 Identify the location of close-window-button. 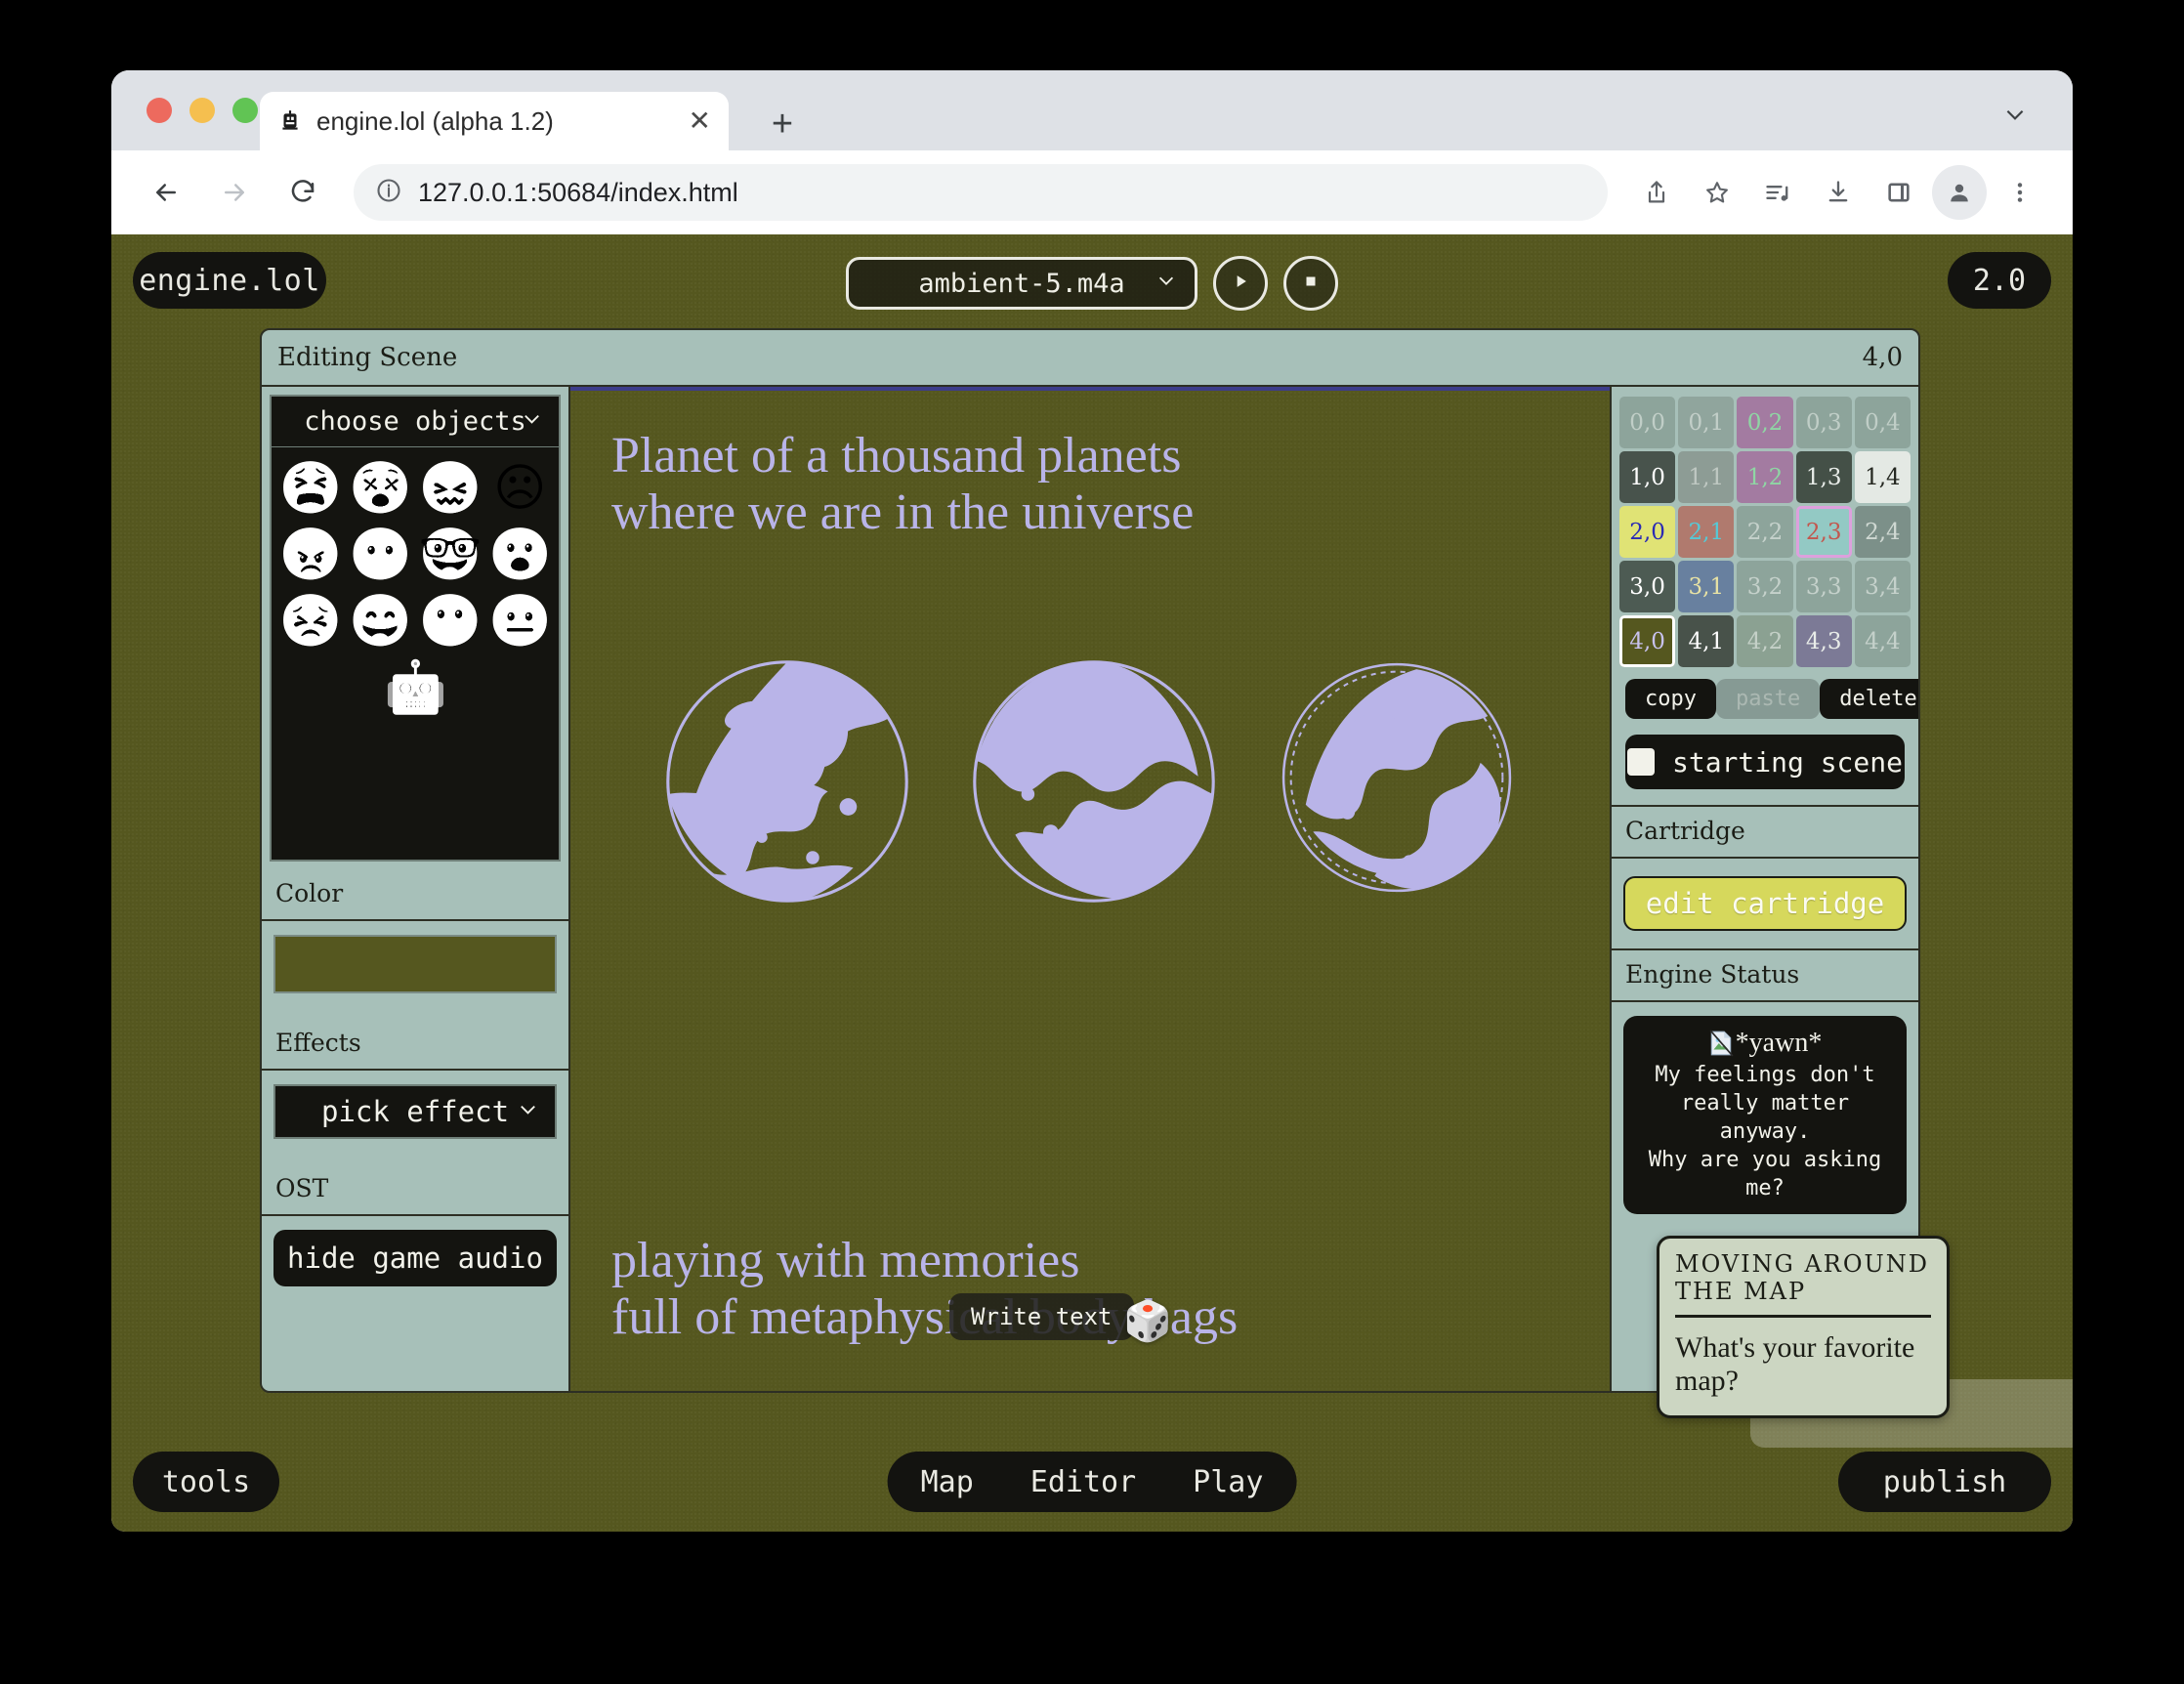
(159, 110).